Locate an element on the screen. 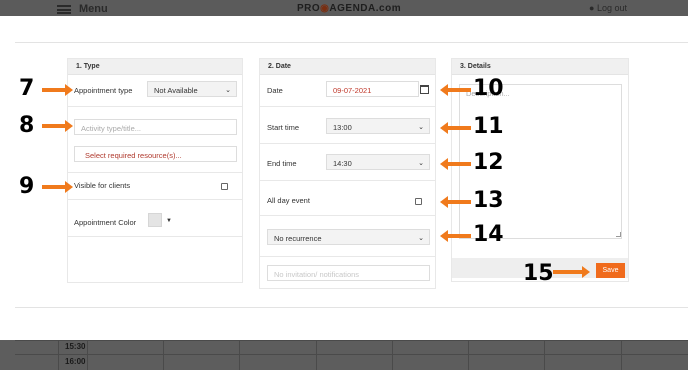  app-logo: PRO◉AGENDA.com is located at coordinates (349, 8).